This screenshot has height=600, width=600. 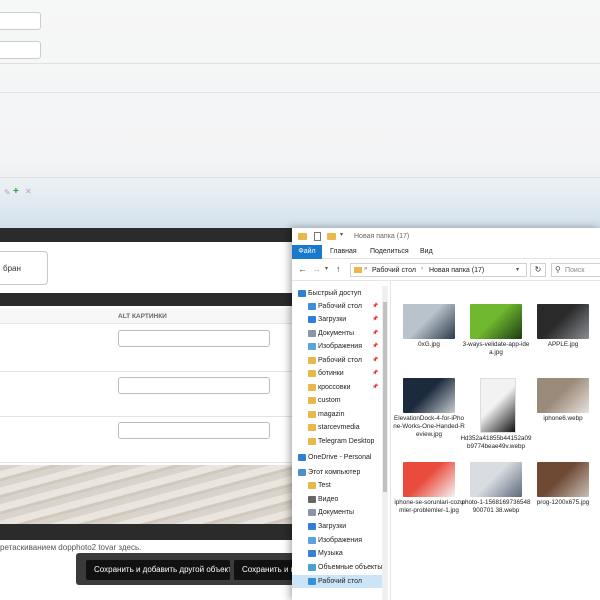 I want to click on nav-item-12: OneDrive - Personal, so click(x=338, y=457).